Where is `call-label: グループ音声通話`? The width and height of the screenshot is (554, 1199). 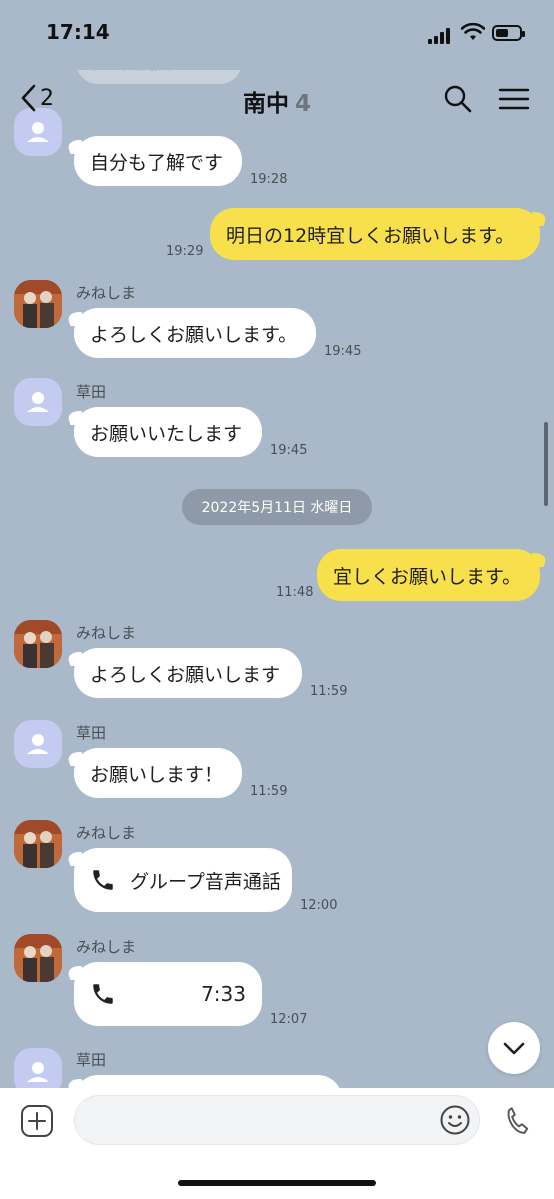 call-label: グループ音声通話 is located at coordinates (205, 881).